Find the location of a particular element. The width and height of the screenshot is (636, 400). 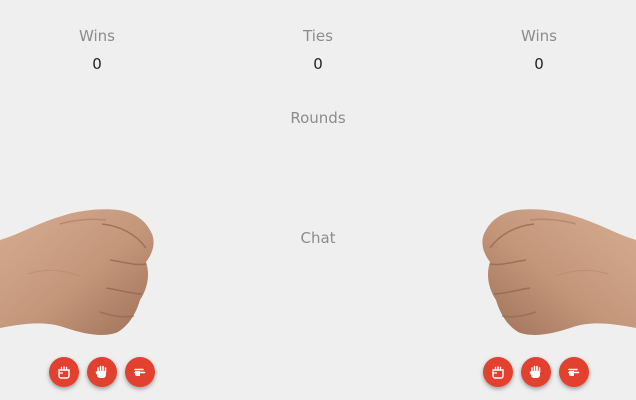

chat-label: Chat is located at coordinates (318, 238).